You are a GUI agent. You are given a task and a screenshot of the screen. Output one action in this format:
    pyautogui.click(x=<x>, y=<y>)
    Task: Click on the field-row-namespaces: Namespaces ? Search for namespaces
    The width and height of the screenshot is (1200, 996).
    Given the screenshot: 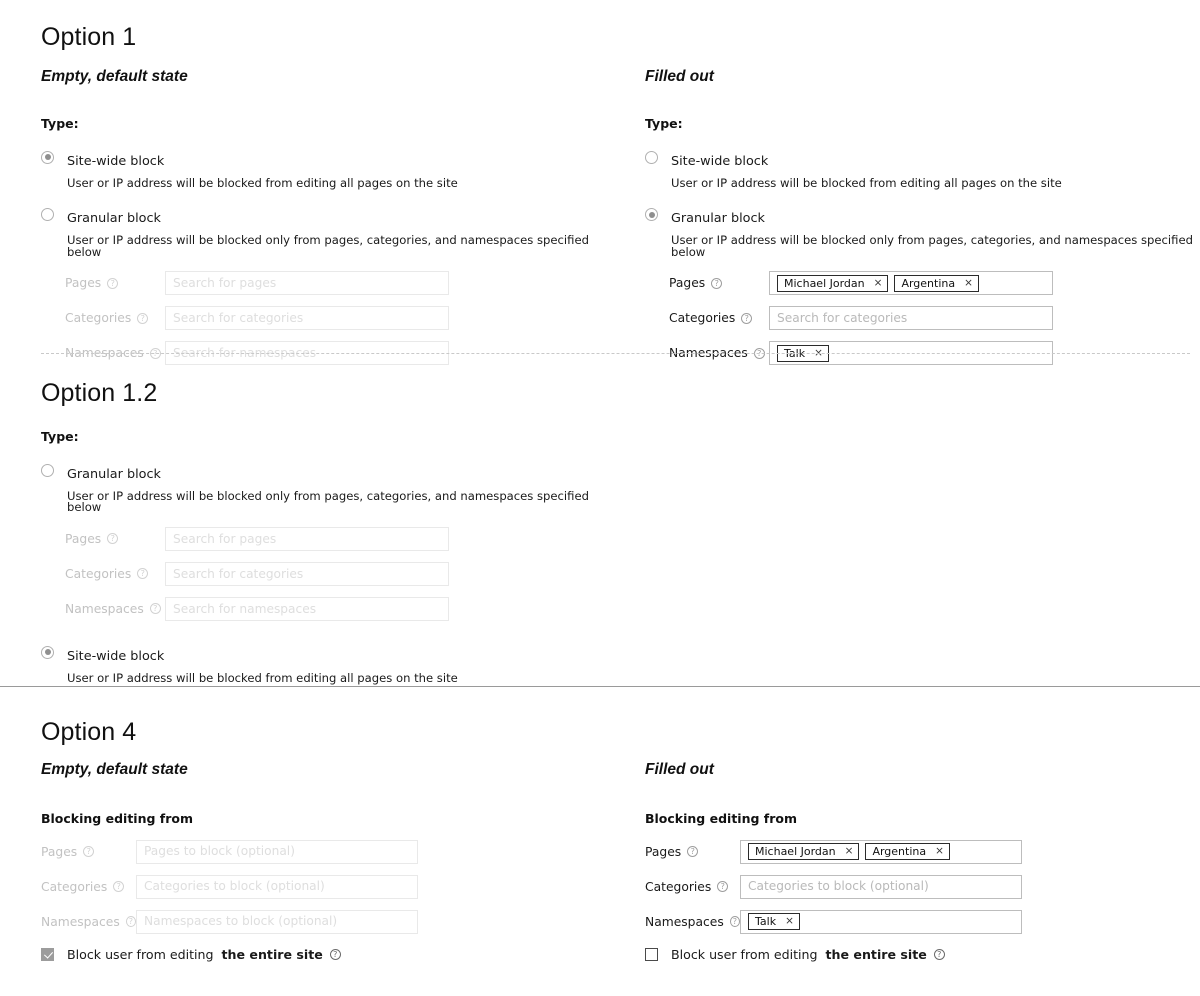 What is the action you would take?
    pyautogui.click(x=333, y=608)
    